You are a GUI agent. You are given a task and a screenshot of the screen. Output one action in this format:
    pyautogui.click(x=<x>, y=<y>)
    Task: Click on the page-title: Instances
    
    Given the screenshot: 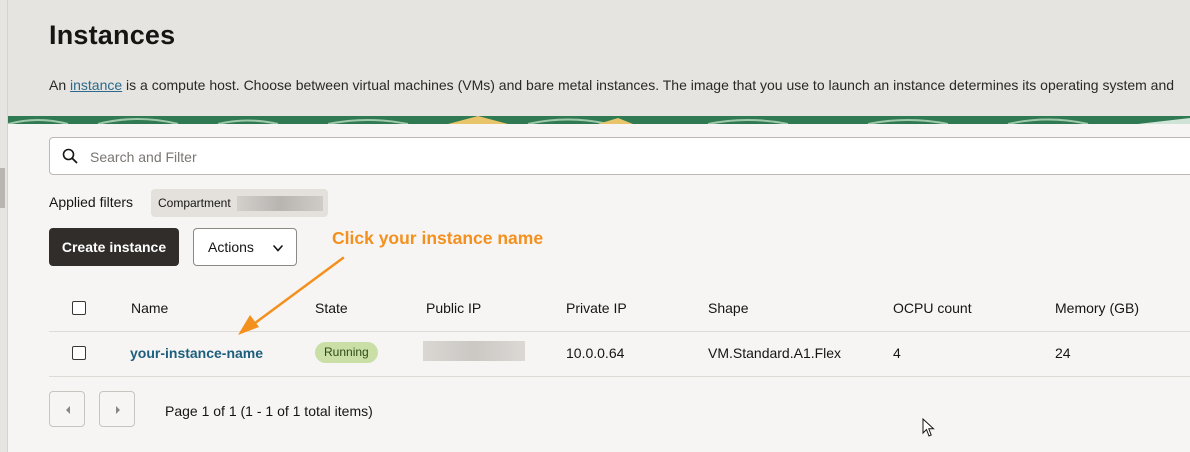 What is the action you would take?
    pyautogui.click(x=112, y=35)
    